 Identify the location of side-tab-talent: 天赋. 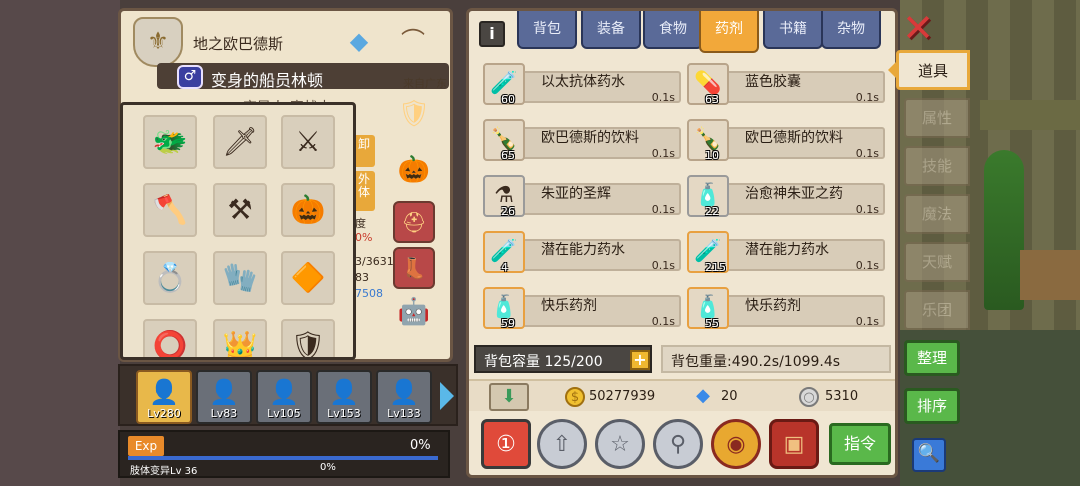
(937, 262).